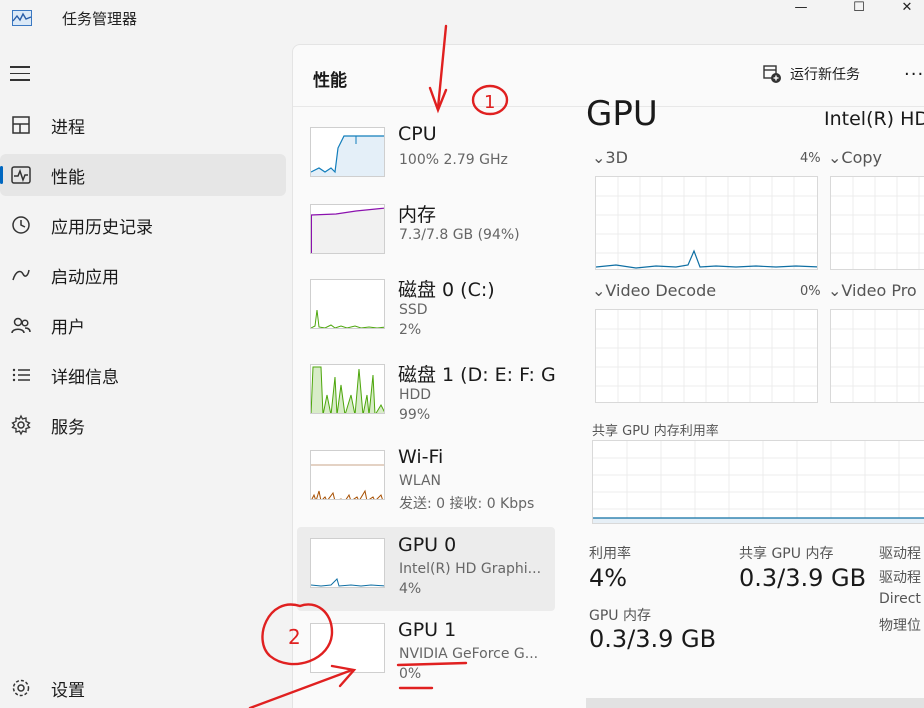  Describe the element at coordinates (900, 578) in the screenshot. I see `side-label-driver-date: 驱动程` at that location.